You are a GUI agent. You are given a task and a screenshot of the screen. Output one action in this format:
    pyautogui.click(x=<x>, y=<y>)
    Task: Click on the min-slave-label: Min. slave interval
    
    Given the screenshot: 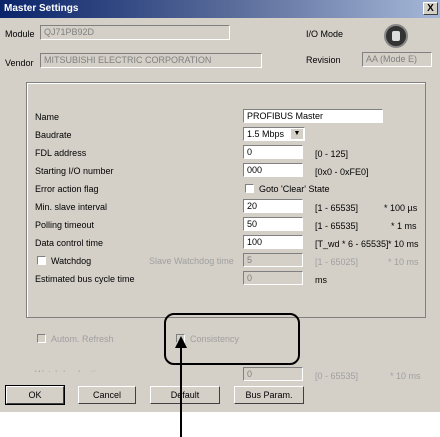 What is the action you would take?
    pyautogui.click(x=71, y=207)
    